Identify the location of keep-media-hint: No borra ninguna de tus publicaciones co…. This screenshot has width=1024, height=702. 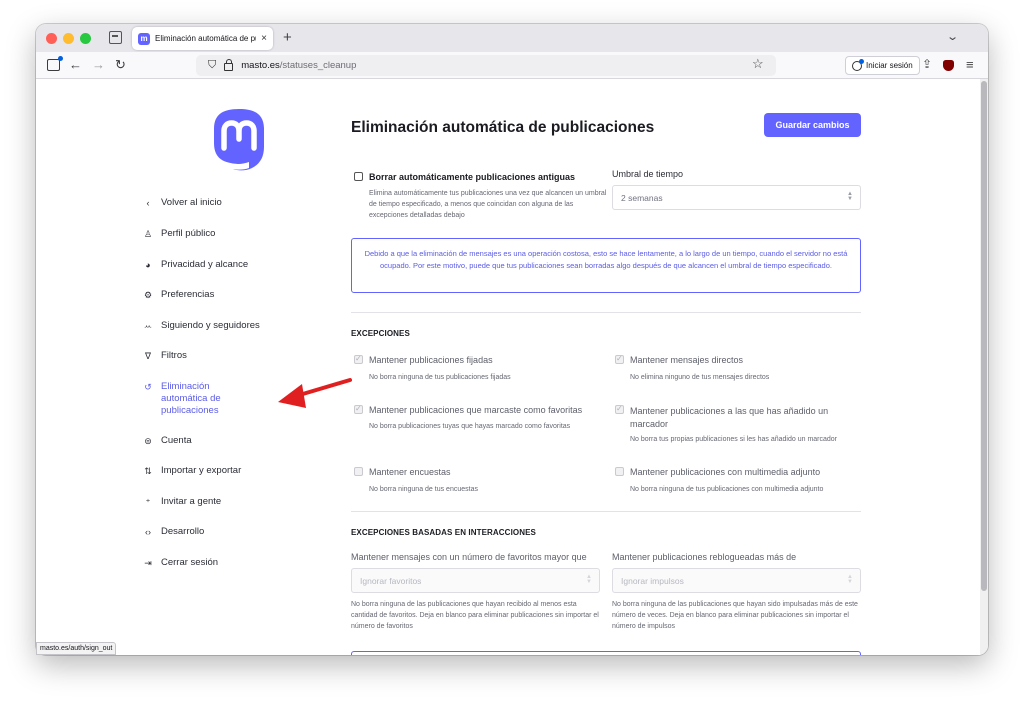
(727, 489).